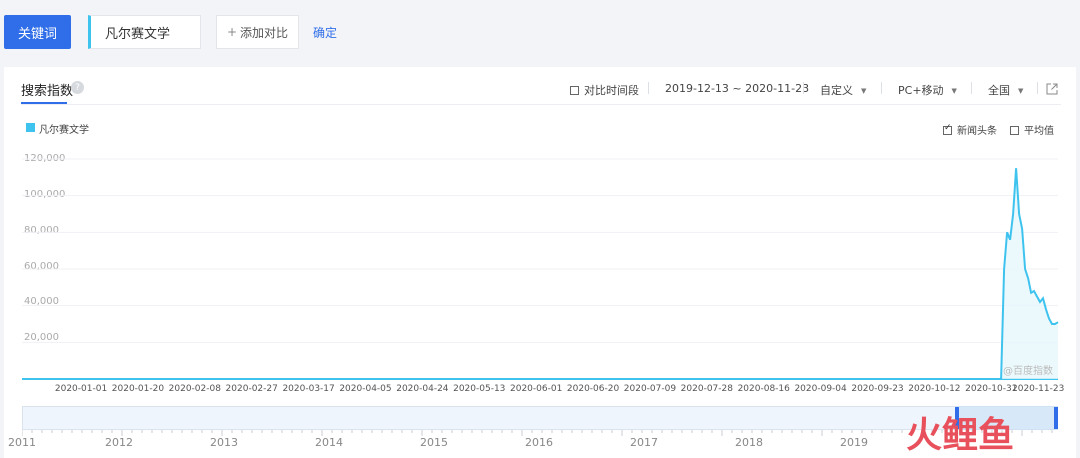 Image resolution: width=1080 pixels, height=458 pixels. Describe the element at coordinates (749, 442) in the screenshot. I see `timeline-year-label: 2018` at that location.